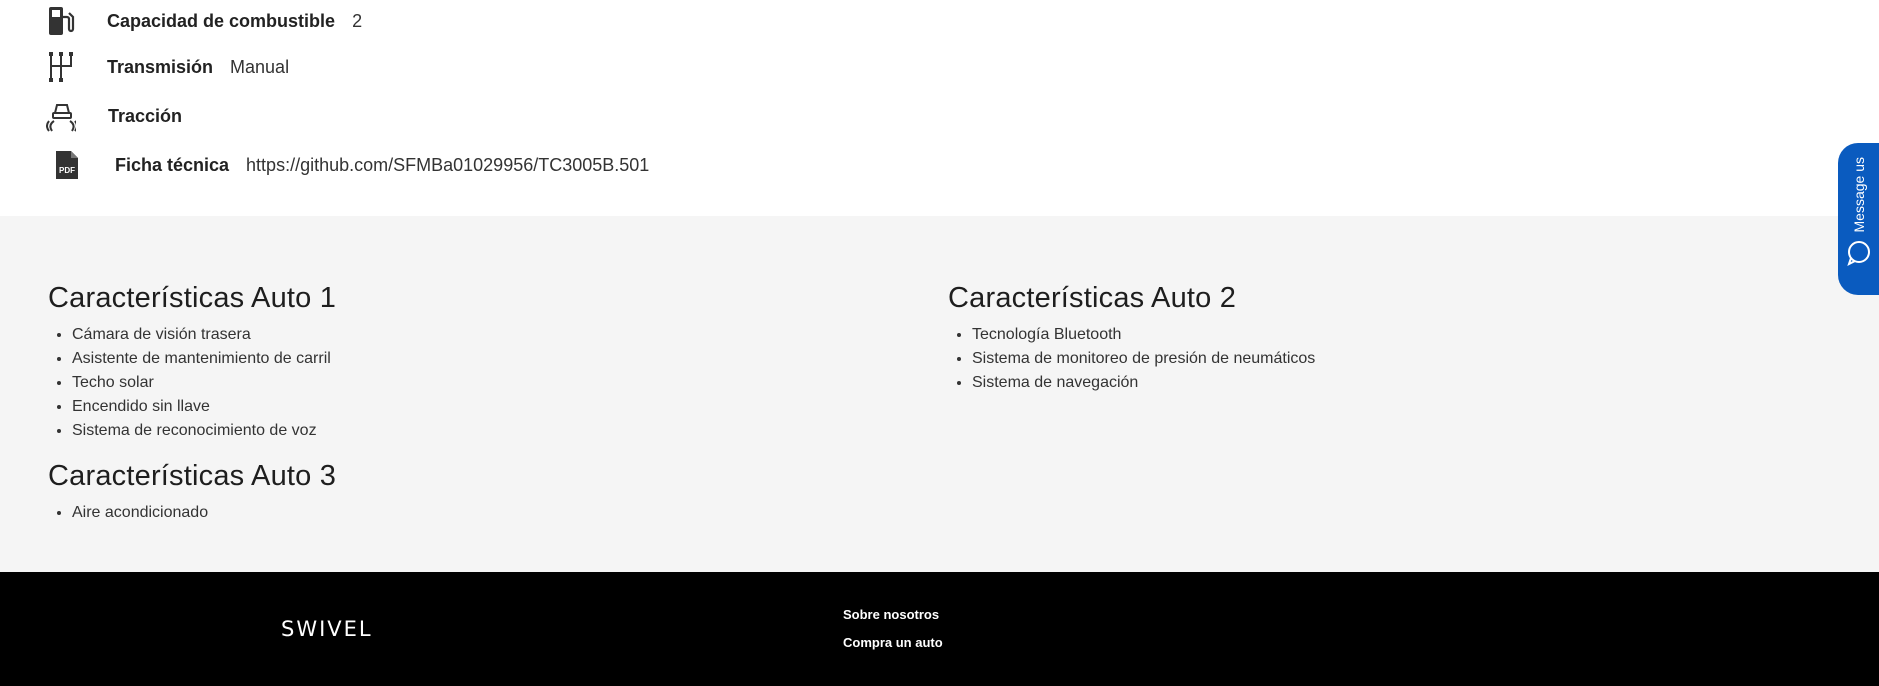 This screenshot has width=1879, height=686. What do you see at coordinates (204, 359) in the screenshot?
I see `list-item: Asistente de mantenimiento de carril` at bounding box center [204, 359].